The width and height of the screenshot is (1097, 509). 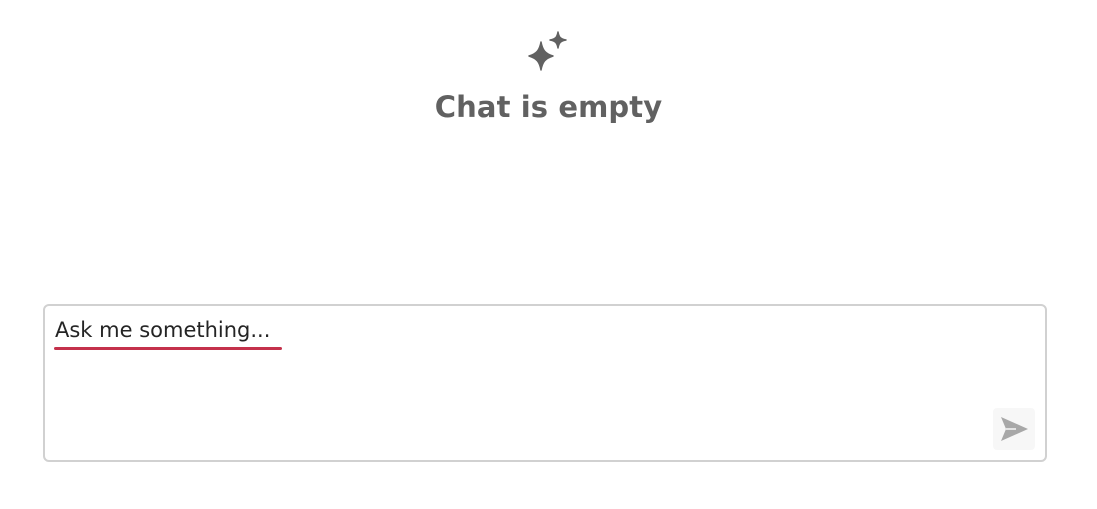 What do you see at coordinates (168, 348) in the screenshot?
I see `spellcheck-underline` at bounding box center [168, 348].